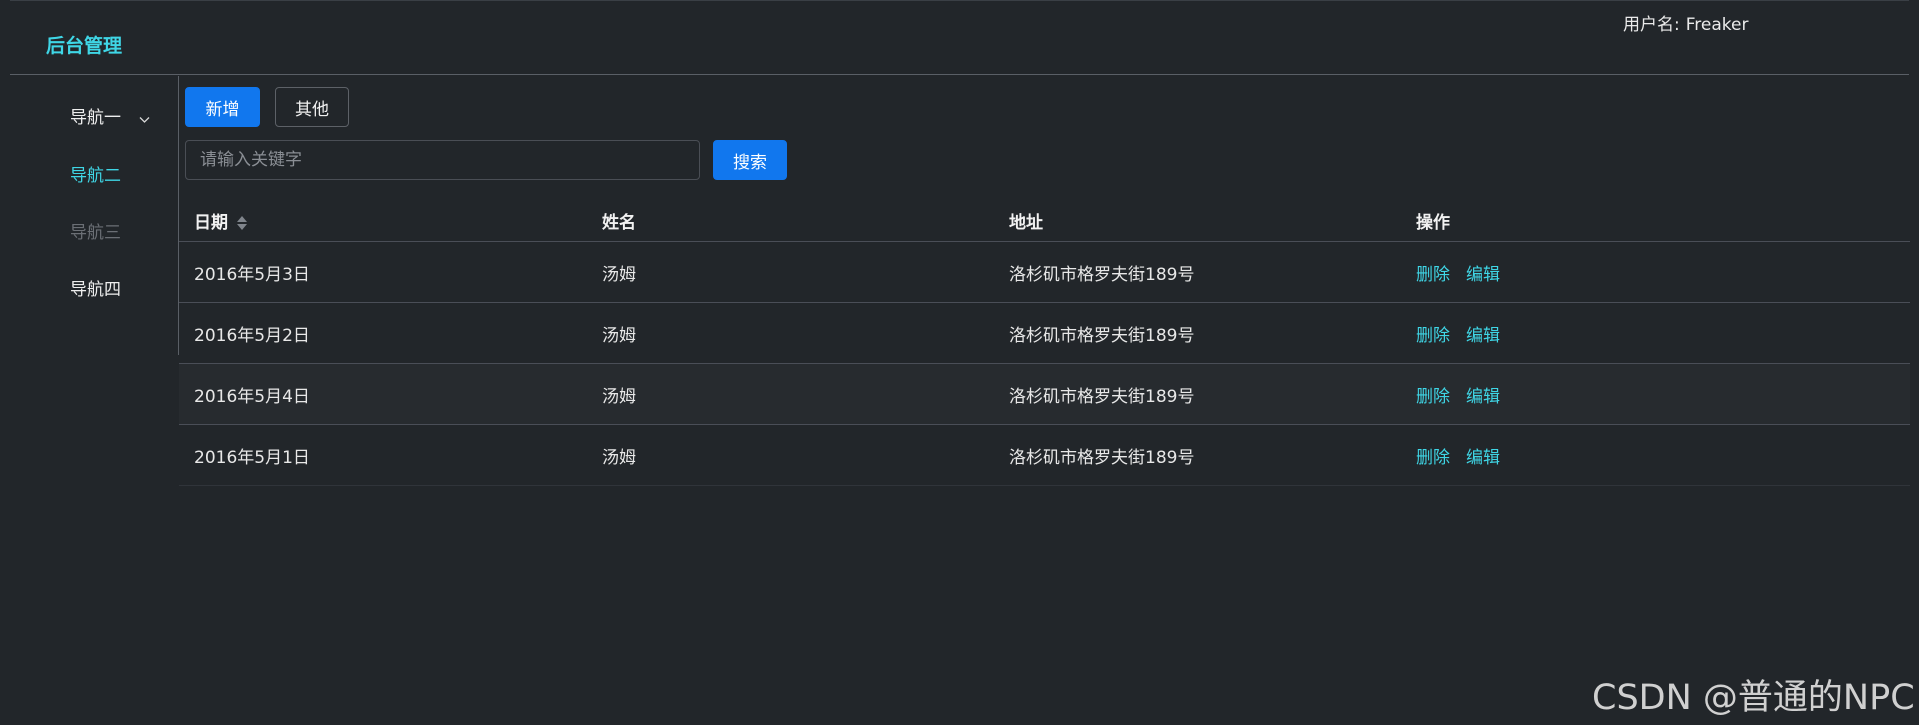 The width and height of the screenshot is (1919, 725). I want to click on sidebar-item-nav-2: 导航二, so click(95, 173).